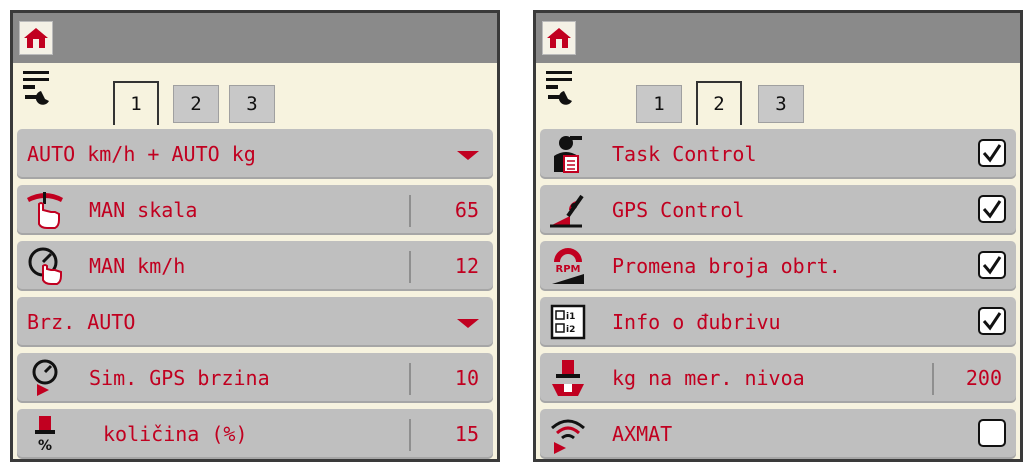 Image resolution: width=1033 pixels, height=464 pixels. I want to click on row-label: AUTO km/h + AUTO kg, so click(141, 154).